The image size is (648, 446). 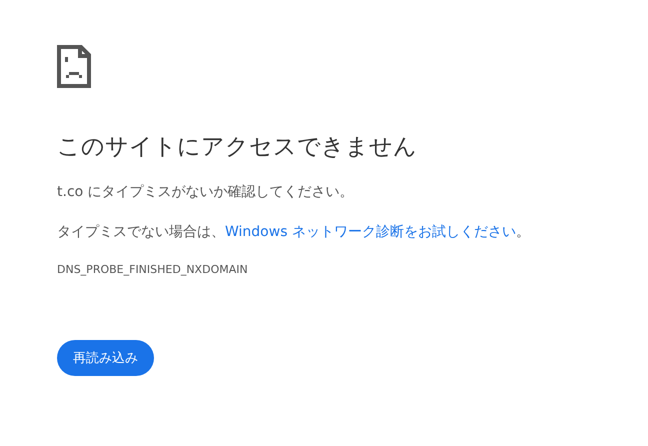 I want to click on error-title: このサイトにアクセスできません, so click(x=237, y=147).